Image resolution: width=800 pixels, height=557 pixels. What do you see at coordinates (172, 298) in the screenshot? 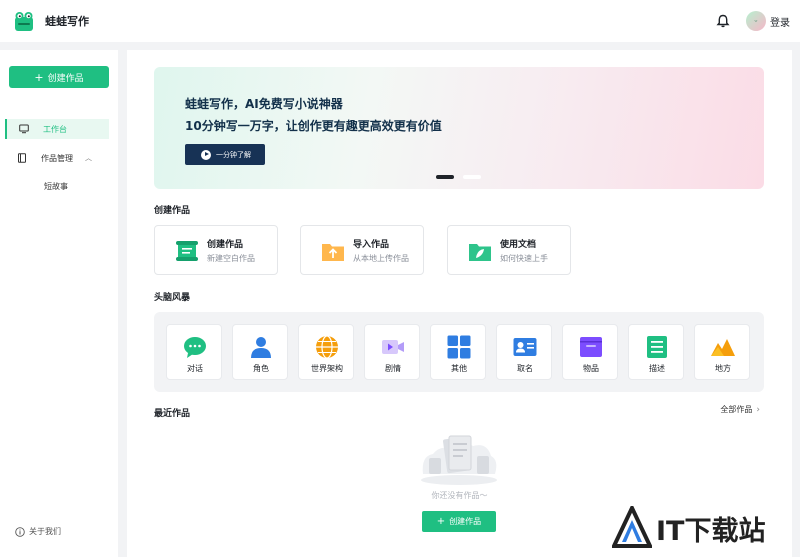
I see `brainstorm-section-title: 头脑风暴` at bounding box center [172, 298].